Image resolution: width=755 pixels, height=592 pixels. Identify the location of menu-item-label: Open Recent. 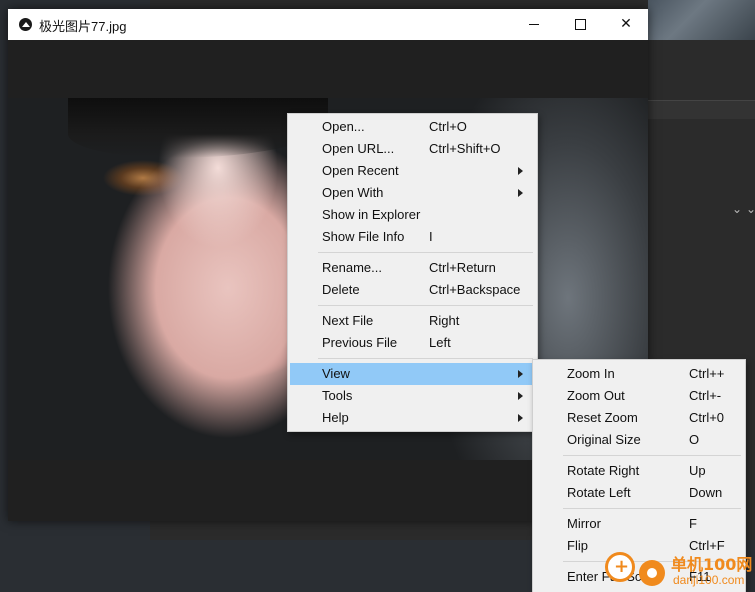
(360, 170).